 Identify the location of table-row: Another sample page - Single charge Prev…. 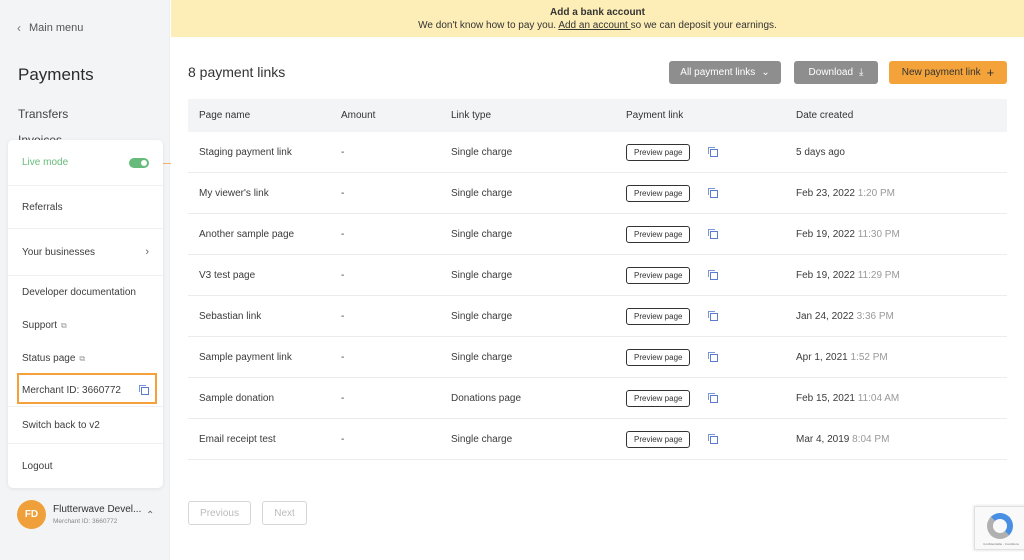
(597, 234).